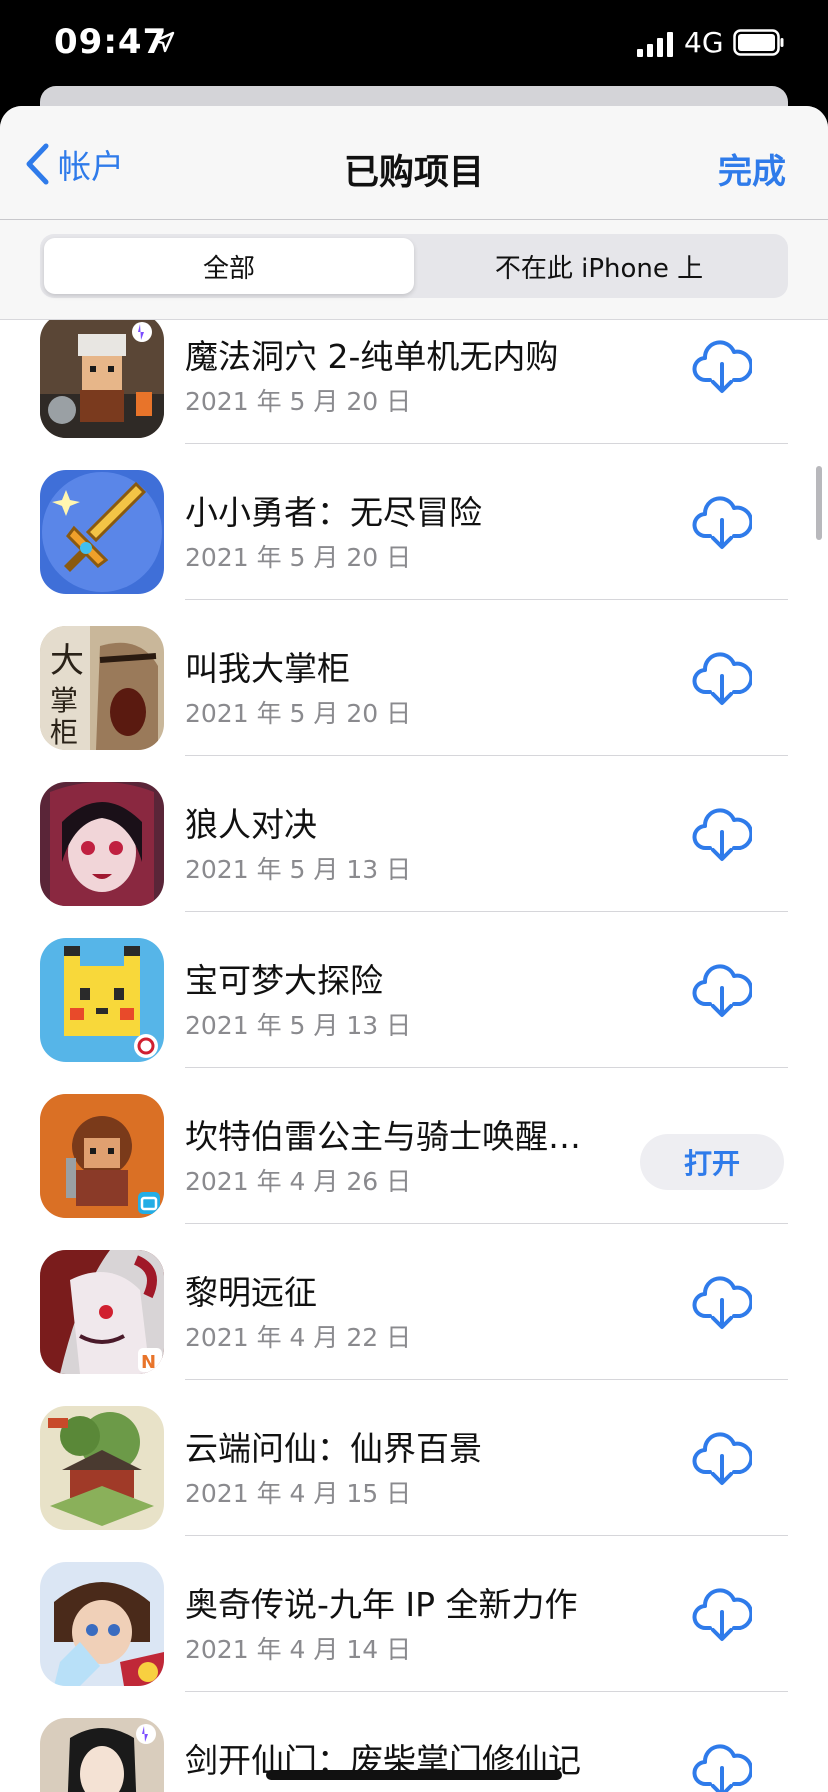 The width and height of the screenshot is (828, 1792). What do you see at coordinates (102, 1000) in the screenshot?
I see `pokemon-quest-icon` at bounding box center [102, 1000].